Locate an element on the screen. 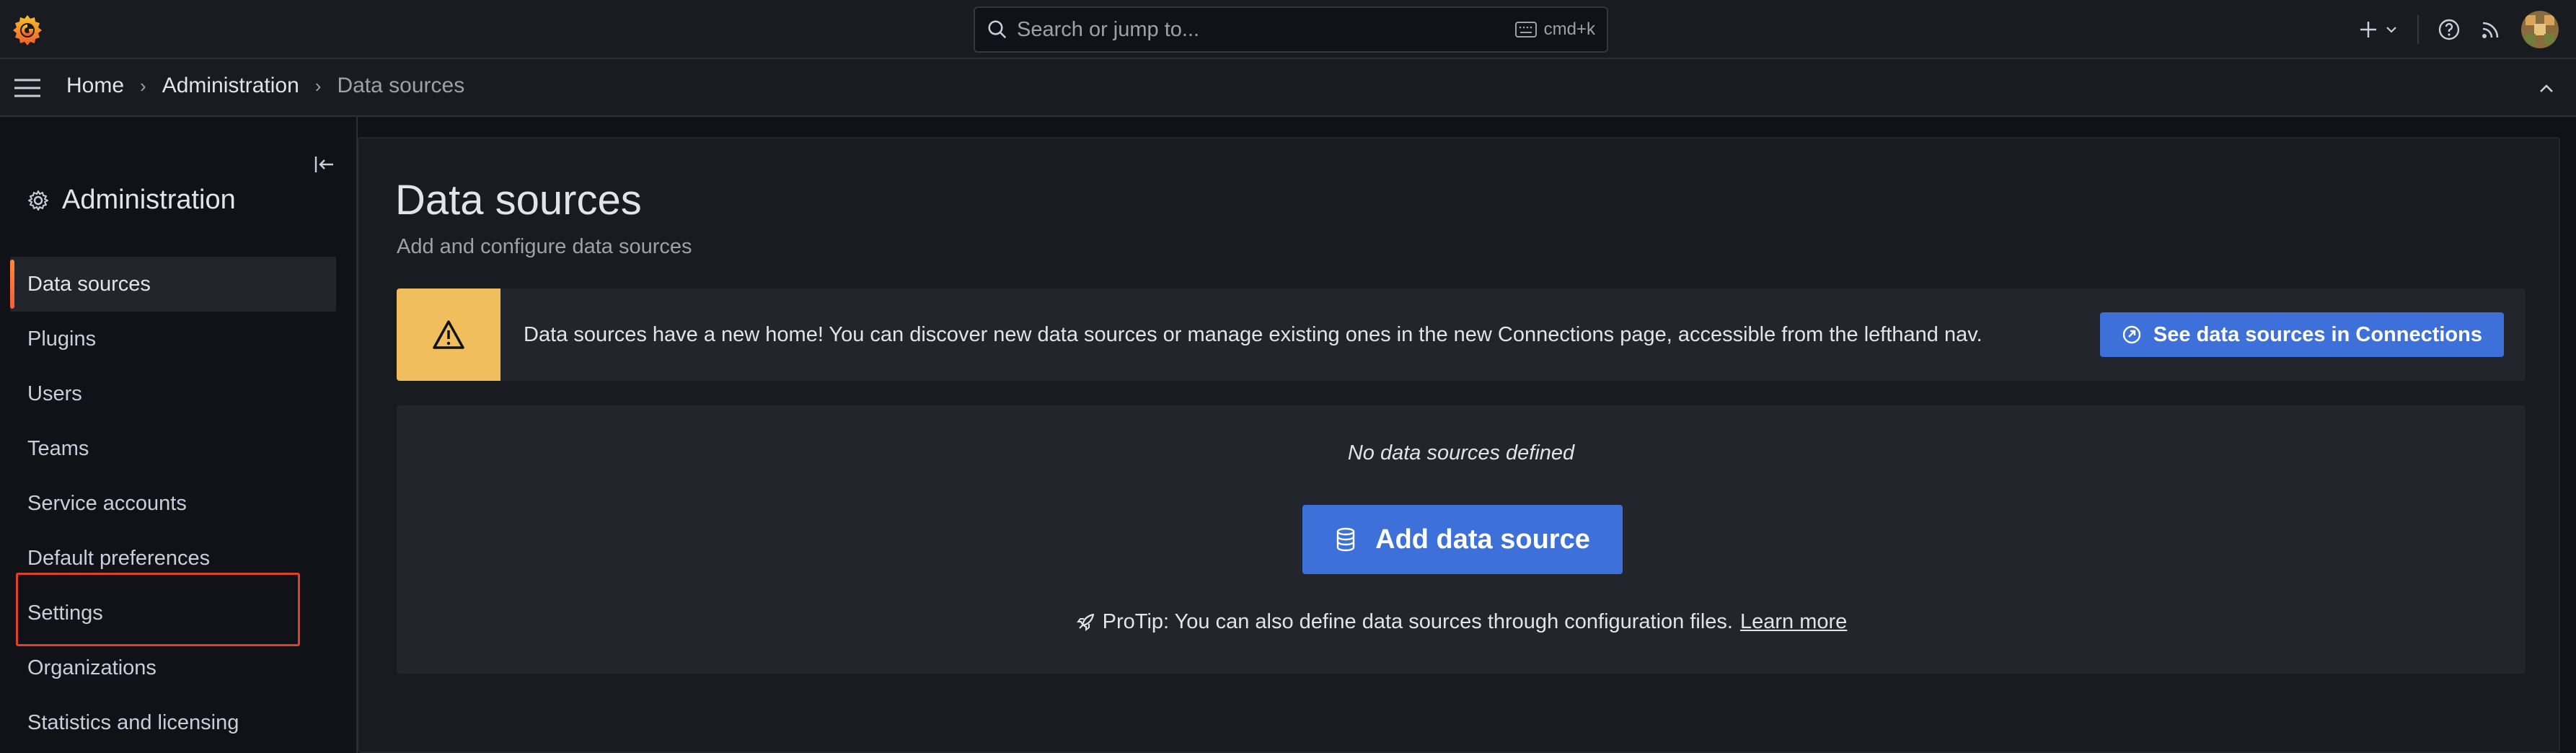  breadcrumb-administration: Administration is located at coordinates (230, 86).